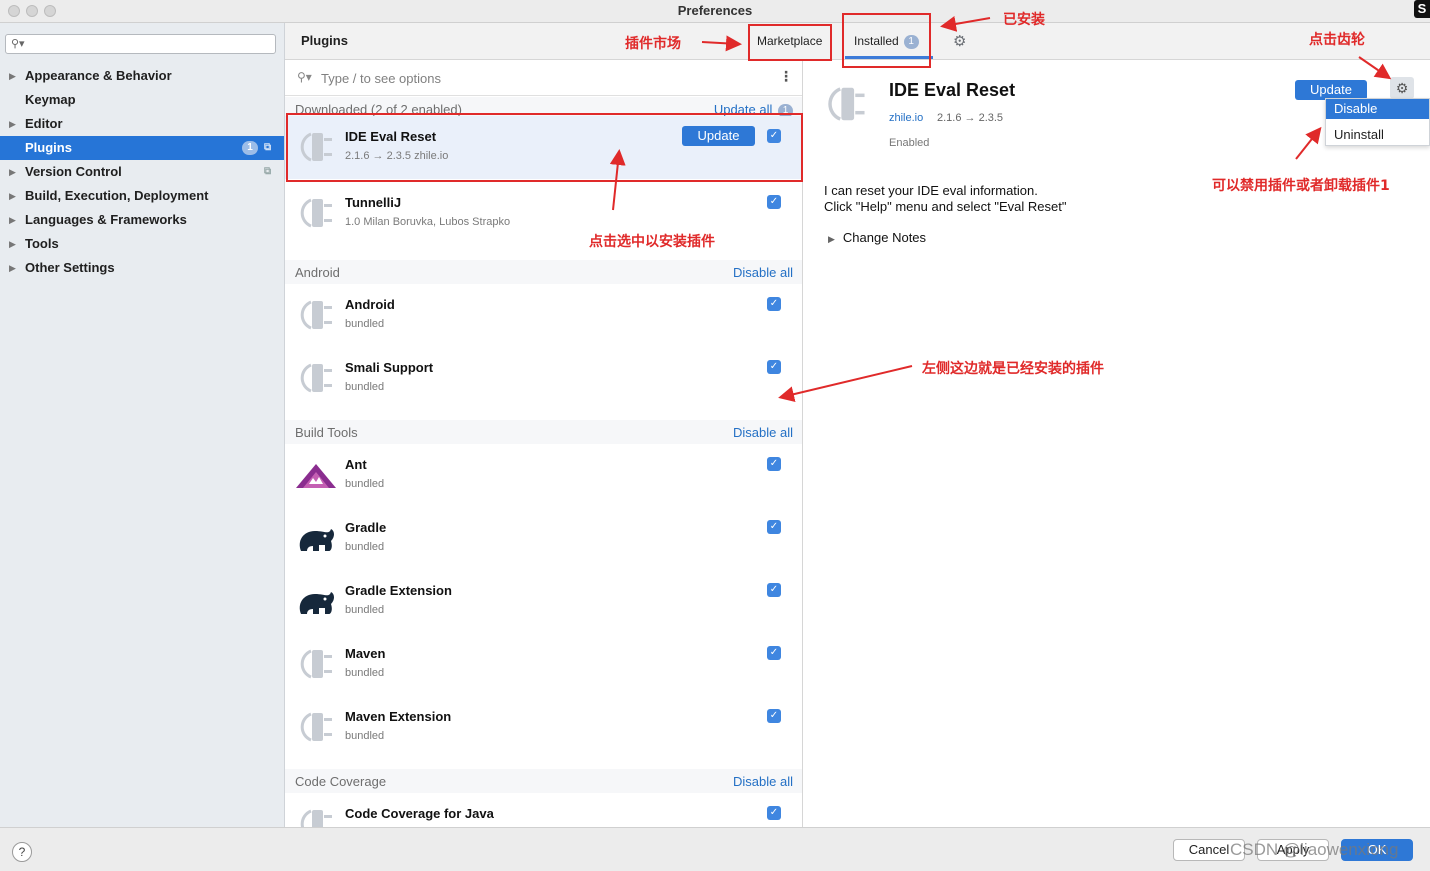  What do you see at coordinates (543, 538) in the screenshot?
I see `plugin-row-gradle: Gradle bundled ✓` at bounding box center [543, 538].